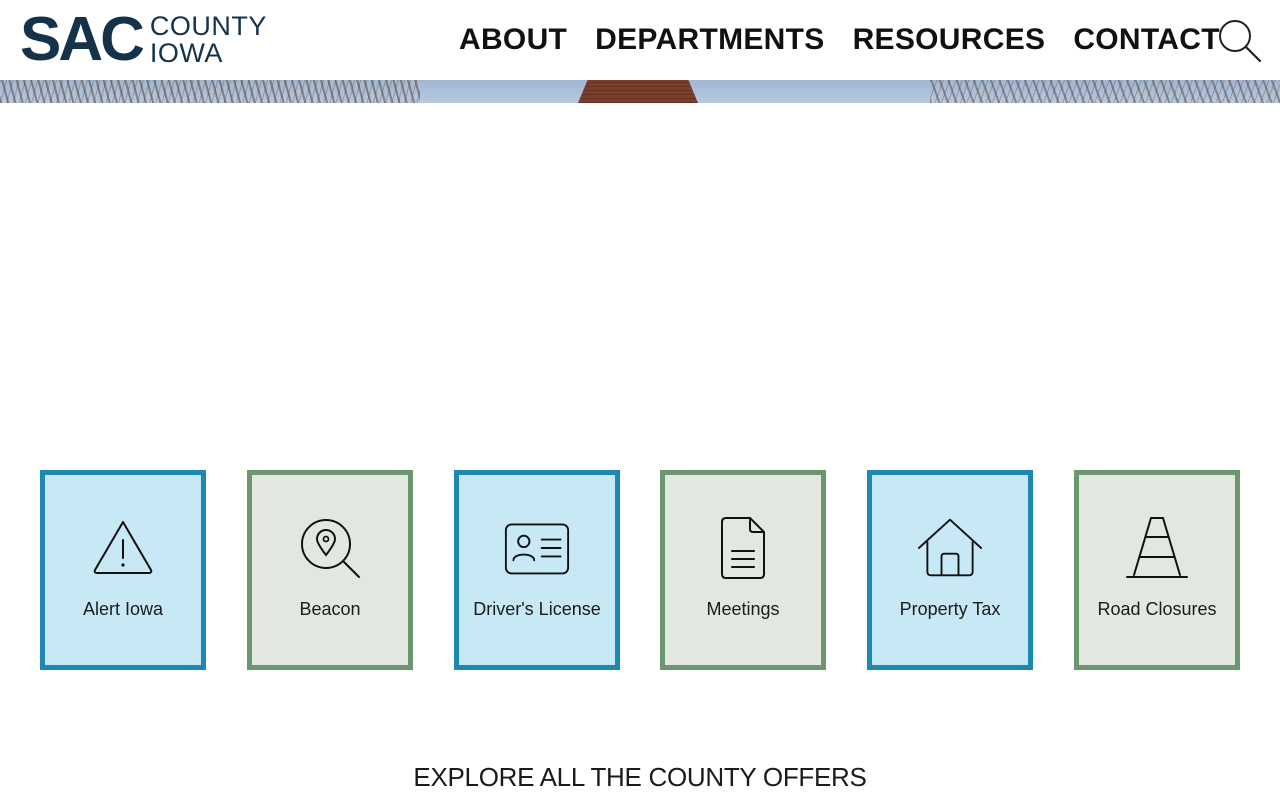  Describe the element at coordinates (1157, 548) in the screenshot. I see `road-icon` at that location.